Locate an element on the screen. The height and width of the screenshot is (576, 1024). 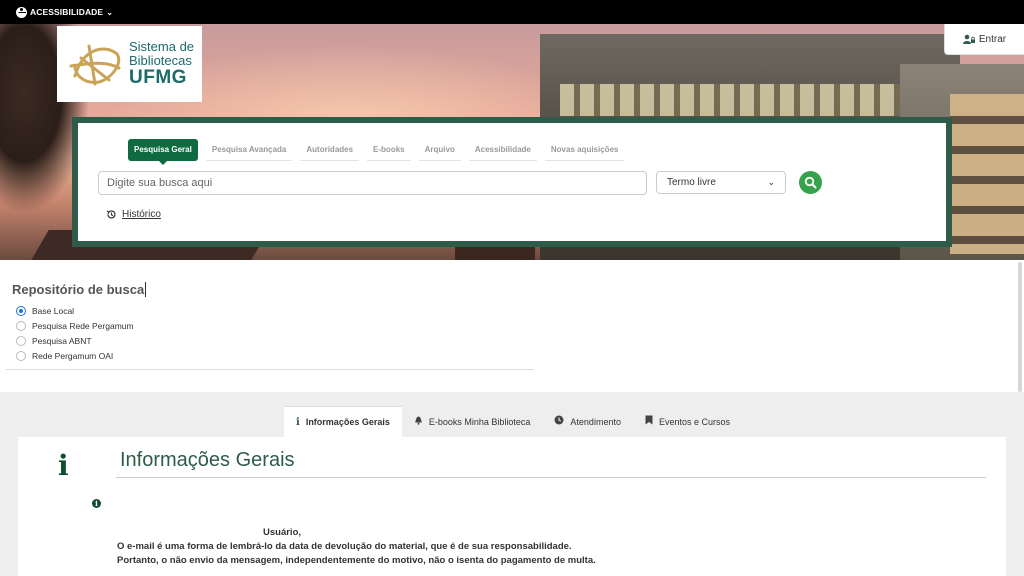
tab-arquivo: Arquivo is located at coordinates (439, 150).